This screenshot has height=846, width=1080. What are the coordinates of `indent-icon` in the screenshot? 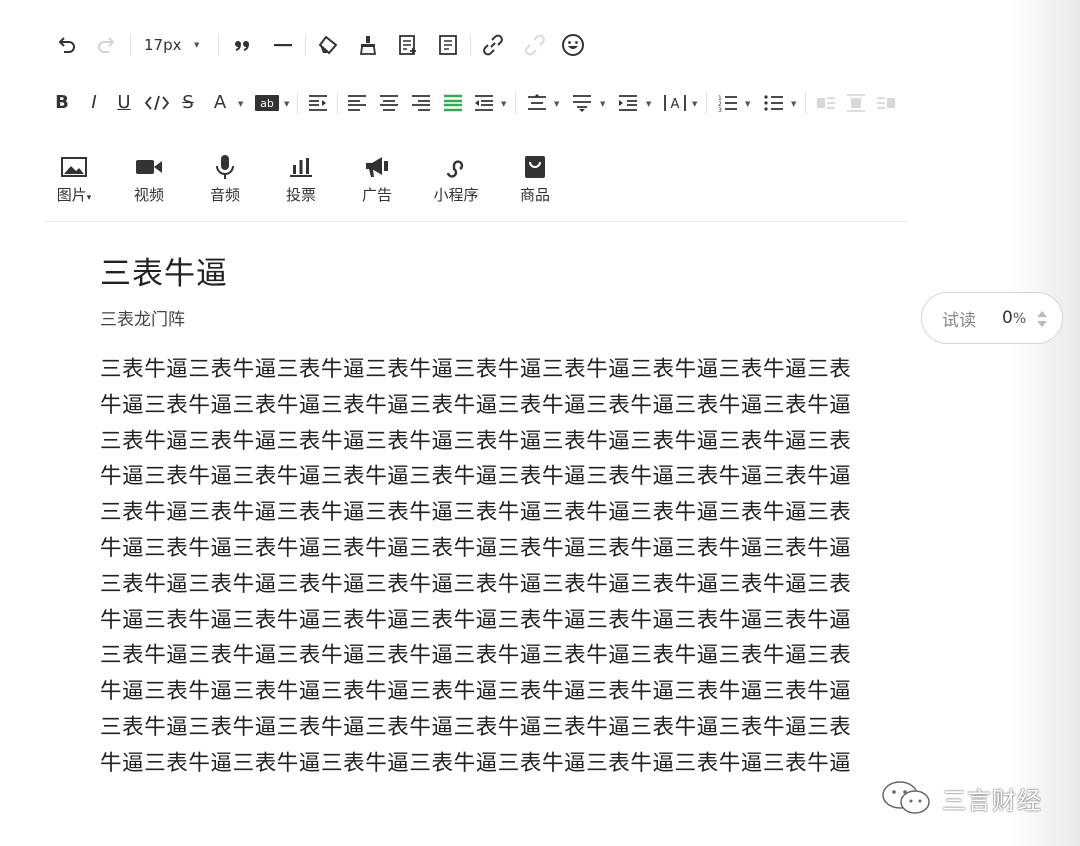 It's located at (318, 103).